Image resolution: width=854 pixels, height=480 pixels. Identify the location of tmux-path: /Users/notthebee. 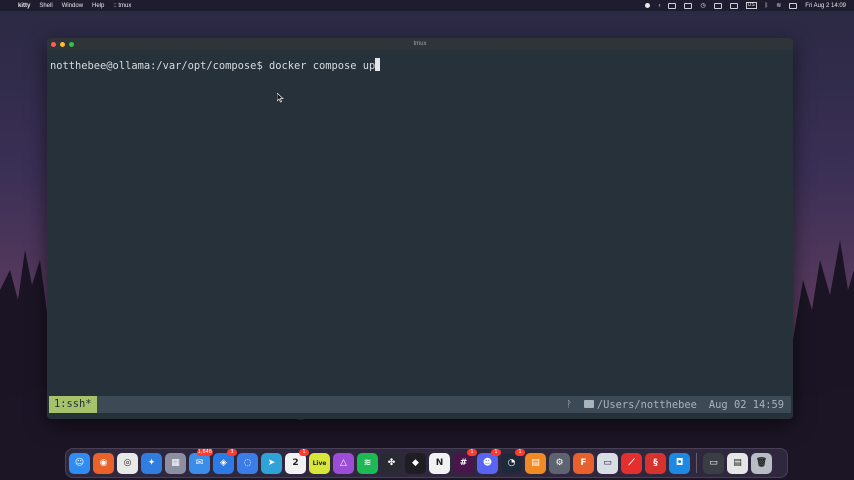
(646, 404).